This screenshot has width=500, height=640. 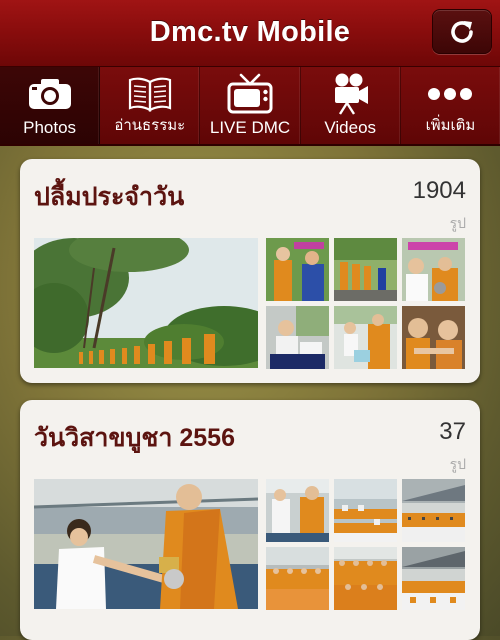 I want to click on refresh-button, so click(x=462, y=31).